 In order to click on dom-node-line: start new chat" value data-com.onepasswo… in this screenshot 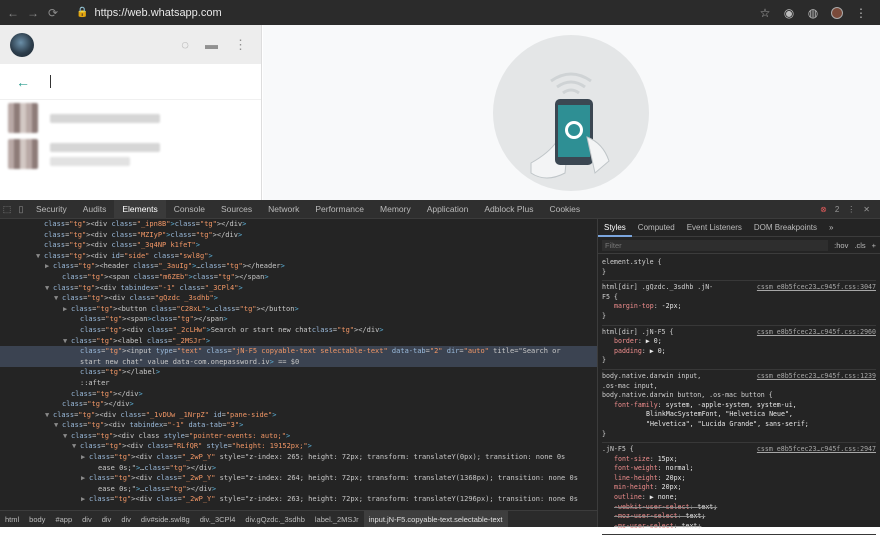, I will do `click(298, 362)`.